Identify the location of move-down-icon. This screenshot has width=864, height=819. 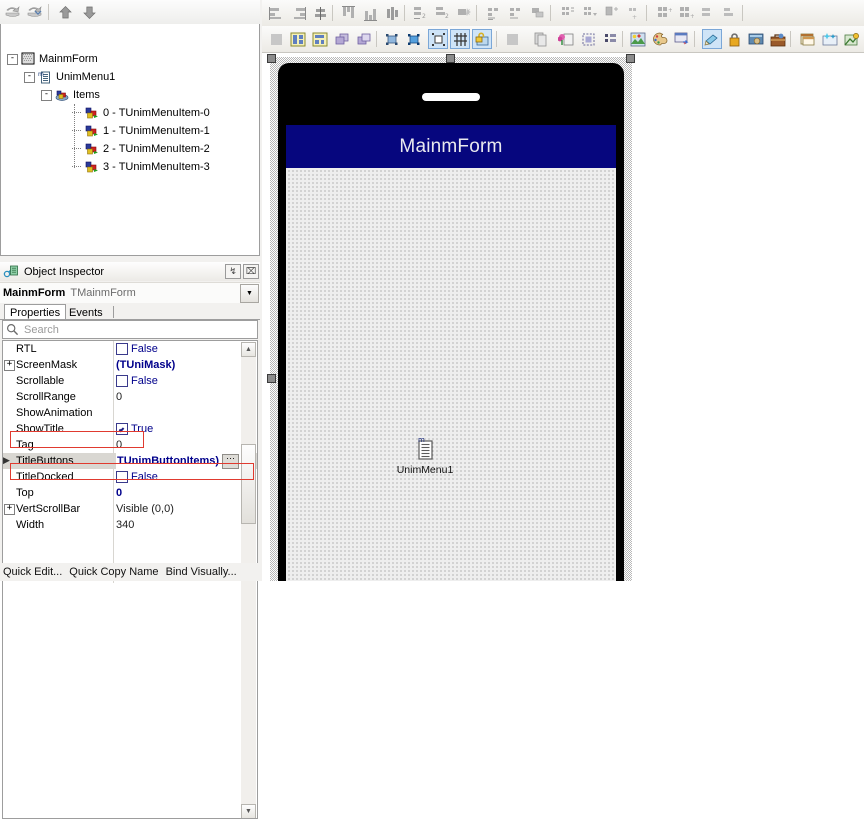
(89, 12).